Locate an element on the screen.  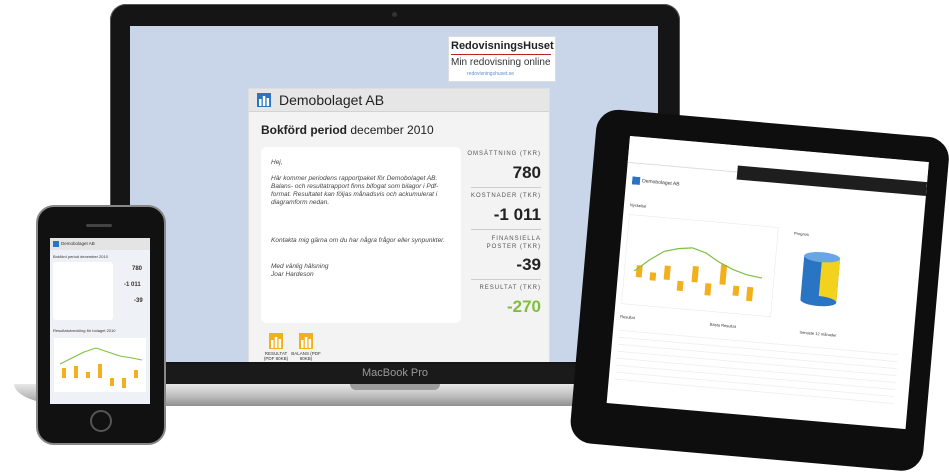
phone-letter is located at coordinates (83, 291).